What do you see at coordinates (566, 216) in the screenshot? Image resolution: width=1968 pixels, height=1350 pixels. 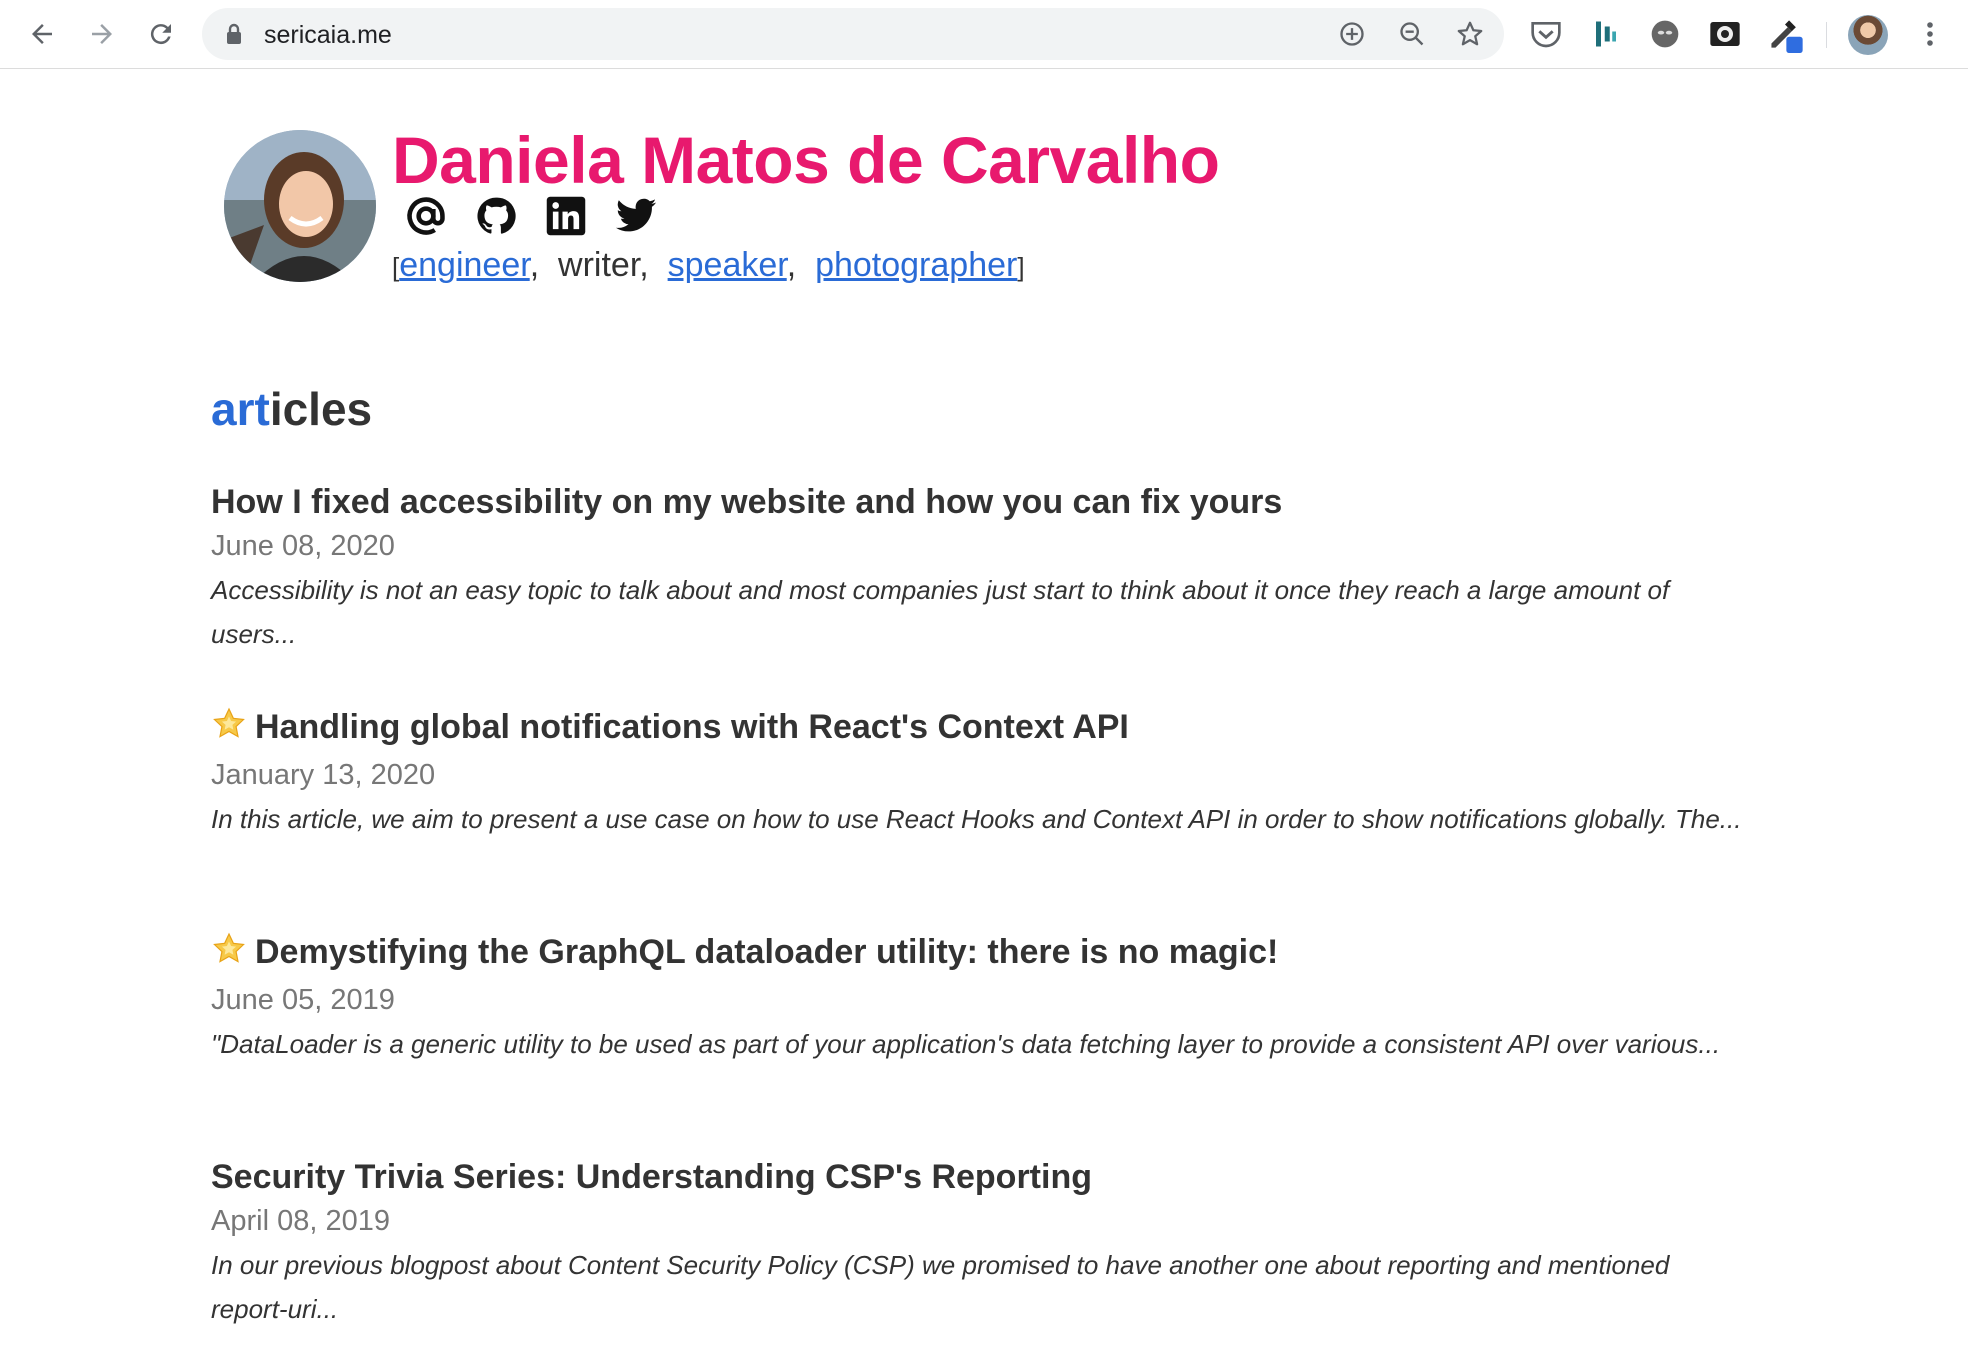 I see `linkedin-icon` at bounding box center [566, 216].